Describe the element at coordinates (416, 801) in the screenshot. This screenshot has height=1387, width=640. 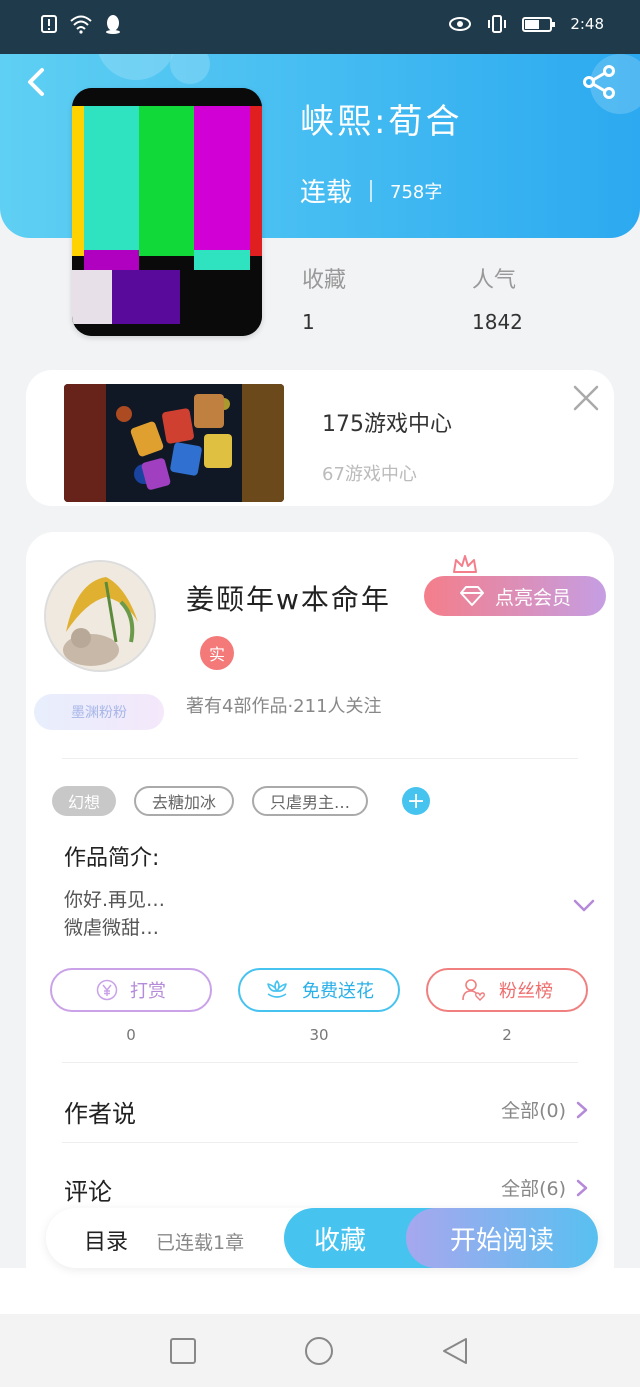
I see `add-tag-button: +` at that location.